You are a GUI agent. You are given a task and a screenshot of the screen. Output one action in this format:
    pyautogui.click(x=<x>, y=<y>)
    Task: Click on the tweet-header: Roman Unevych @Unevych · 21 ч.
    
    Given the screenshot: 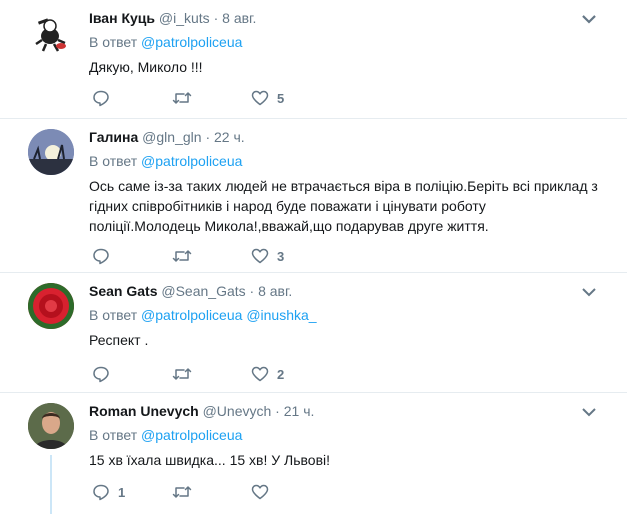 What is the action you would take?
    pyautogui.click(x=338, y=411)
    